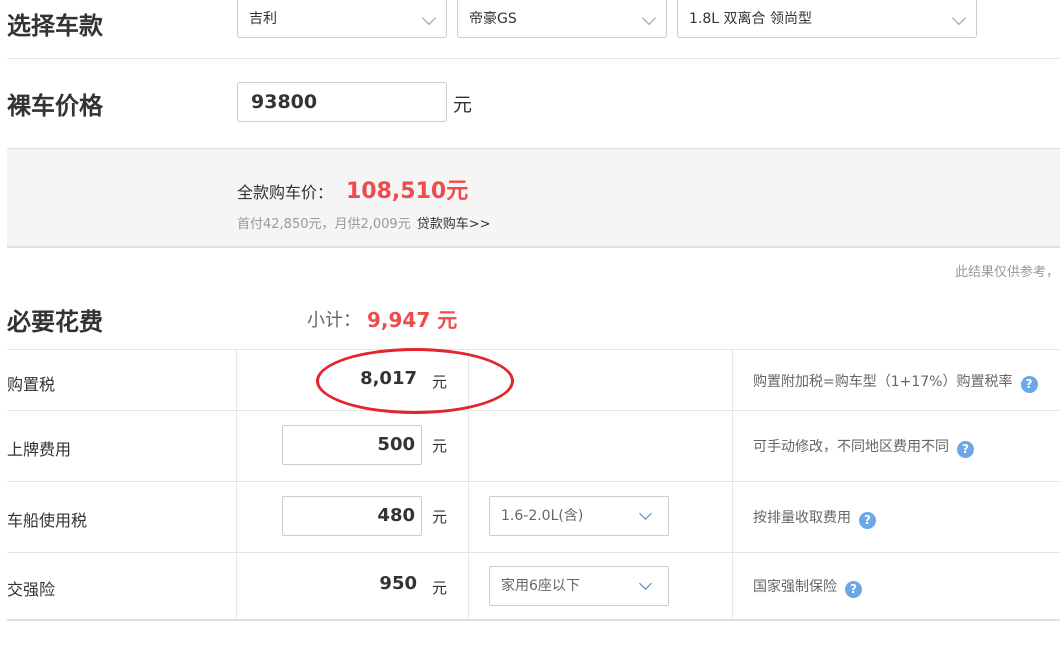  Describe the element at coordinates (31, 589) in the screenshot. I see `compulsory-insurance-label: 交强险` at that location.